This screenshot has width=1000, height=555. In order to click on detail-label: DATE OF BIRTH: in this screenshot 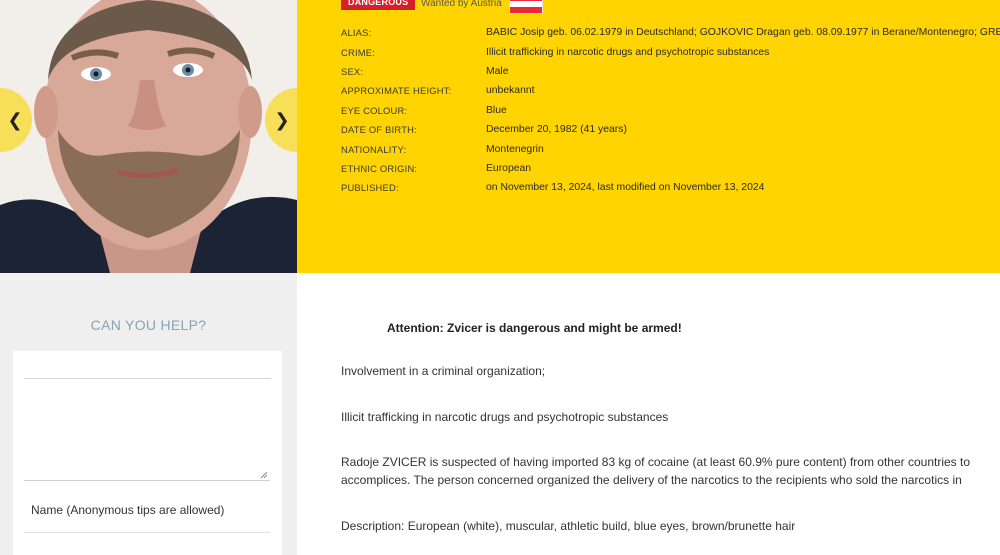, I will do `click(379, 130)`.